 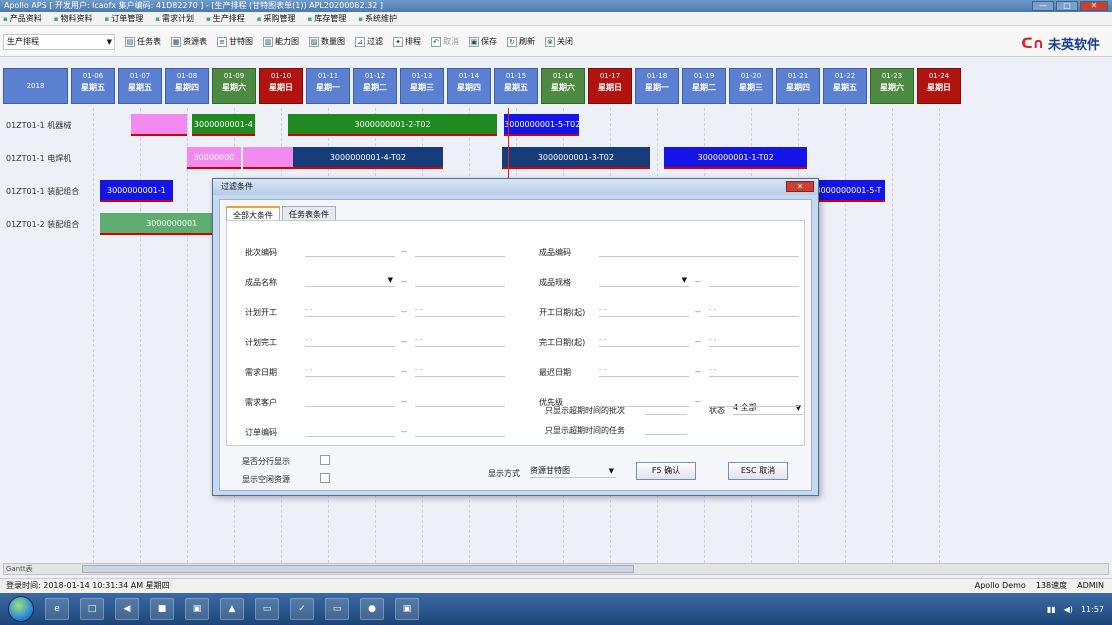 I want to click on toolbar-button-4: ▨ 数量图, so click(x=327, y=41).